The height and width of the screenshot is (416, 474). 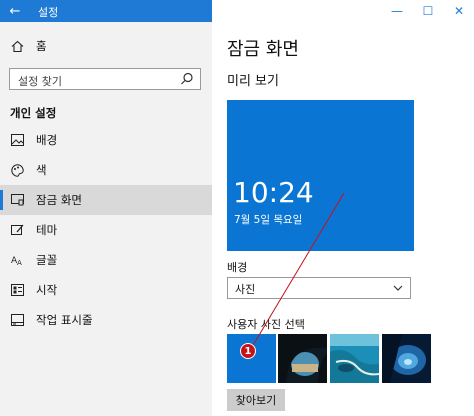 I want to click on section-label: 개인 설정, so click(x=33, y=113).